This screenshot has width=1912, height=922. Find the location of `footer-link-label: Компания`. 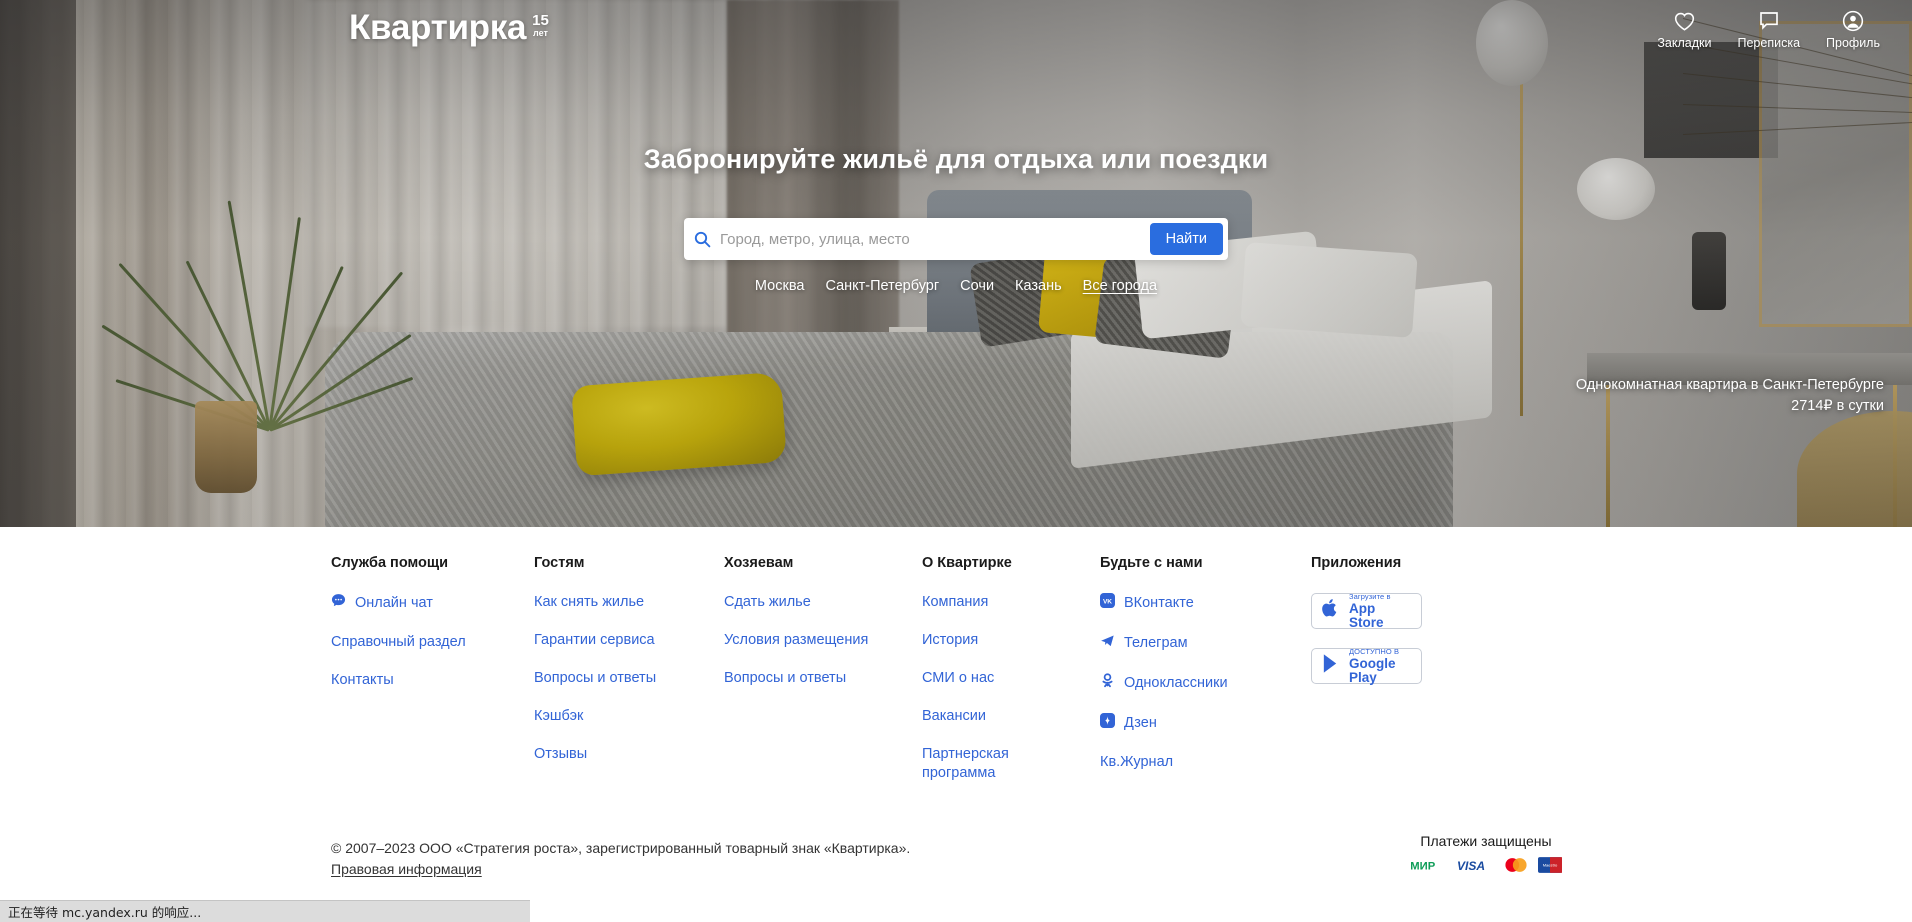

footer-link-label: Компания is located at coordinates (955, 602).